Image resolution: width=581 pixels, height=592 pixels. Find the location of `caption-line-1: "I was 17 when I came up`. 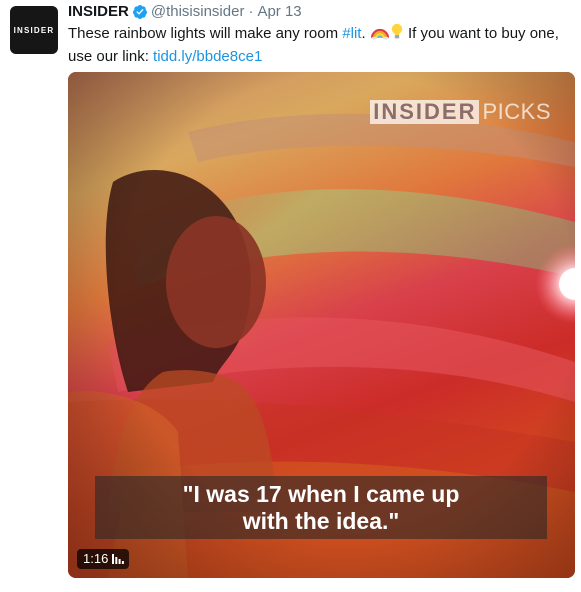

caption-line-1: "I was 17 when I came up is located at coordinates (321, 493).